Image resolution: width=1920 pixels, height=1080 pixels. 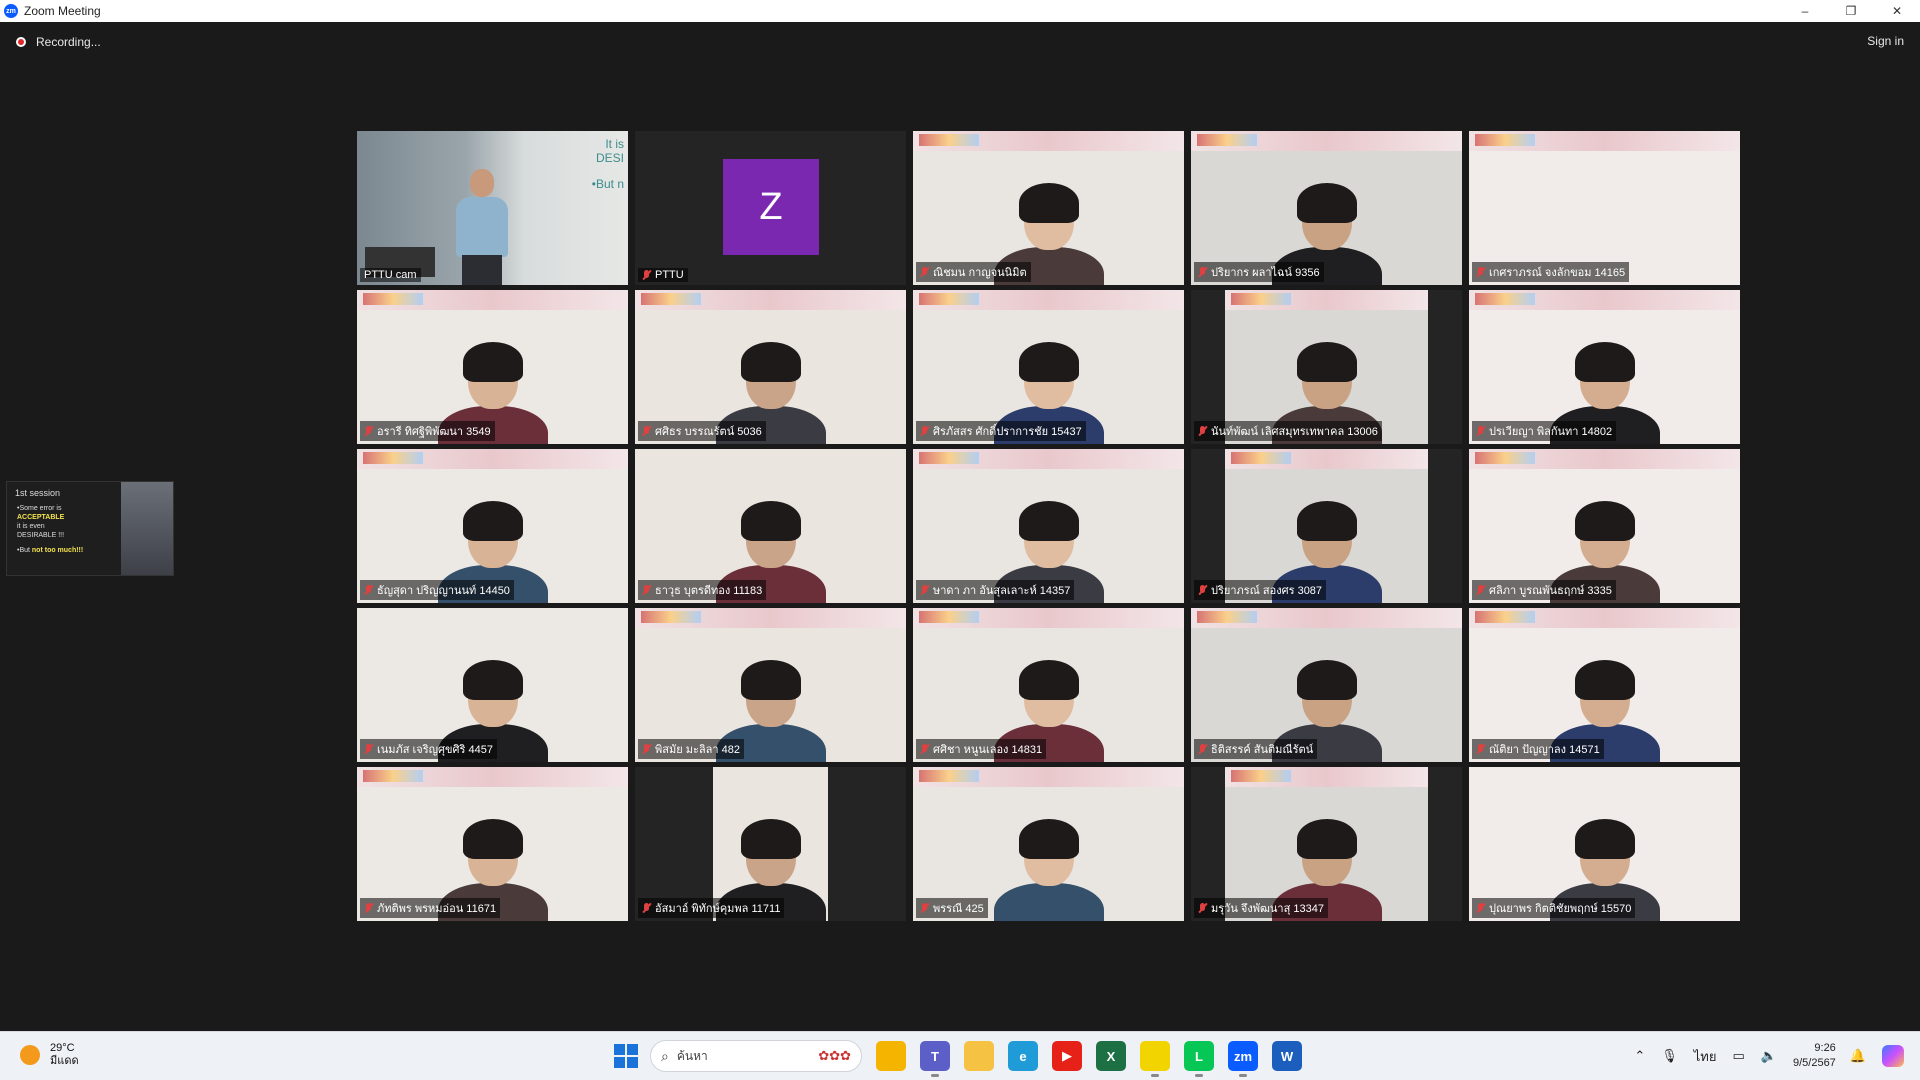 I want to click on participant-tile: ศิรภัสสร ศักดิ์ปราการชัย 15437, so click(x=1048, y=367).